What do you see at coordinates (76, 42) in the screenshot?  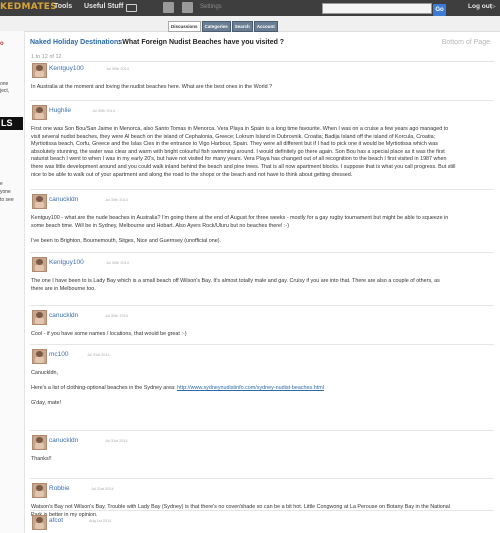 I see `category-link: Naked Holiday Destinations` at bounding box center [76, 42].